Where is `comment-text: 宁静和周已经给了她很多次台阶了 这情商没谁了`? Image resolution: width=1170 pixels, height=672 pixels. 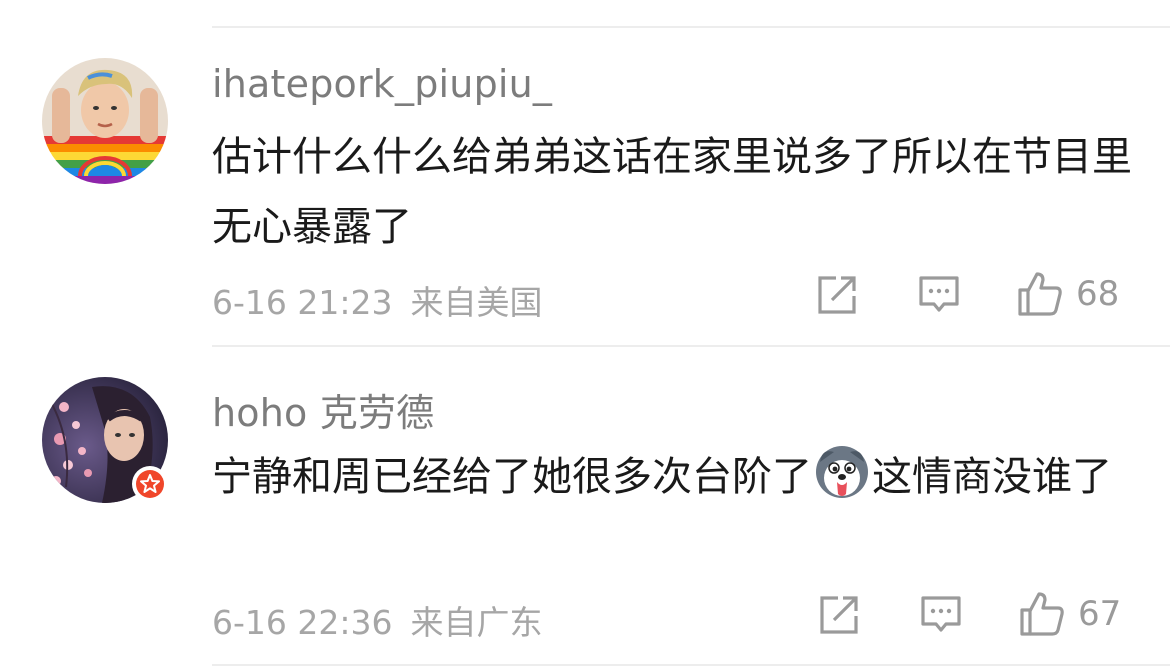
comment-text: 宁静和周已经给了她很多次台阶了 这情商没谁了 is located at coordinates (672, 477).